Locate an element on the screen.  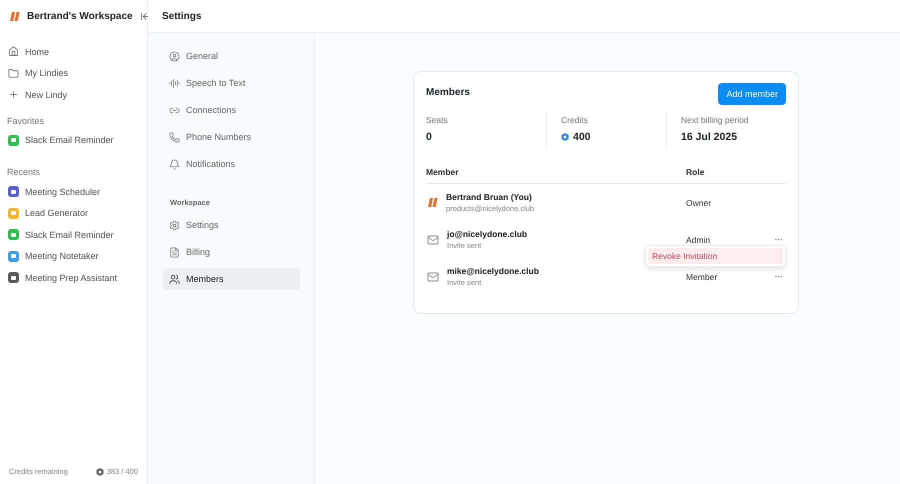
settings-nav-item: General is located at coordinates (231, 56).